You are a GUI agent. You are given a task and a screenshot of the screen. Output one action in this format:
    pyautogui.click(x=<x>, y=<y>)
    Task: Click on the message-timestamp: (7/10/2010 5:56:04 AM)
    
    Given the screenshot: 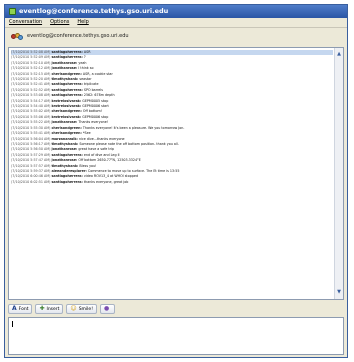 What is the action you would take?
    pyautogui.click(x=31, y=138)
    